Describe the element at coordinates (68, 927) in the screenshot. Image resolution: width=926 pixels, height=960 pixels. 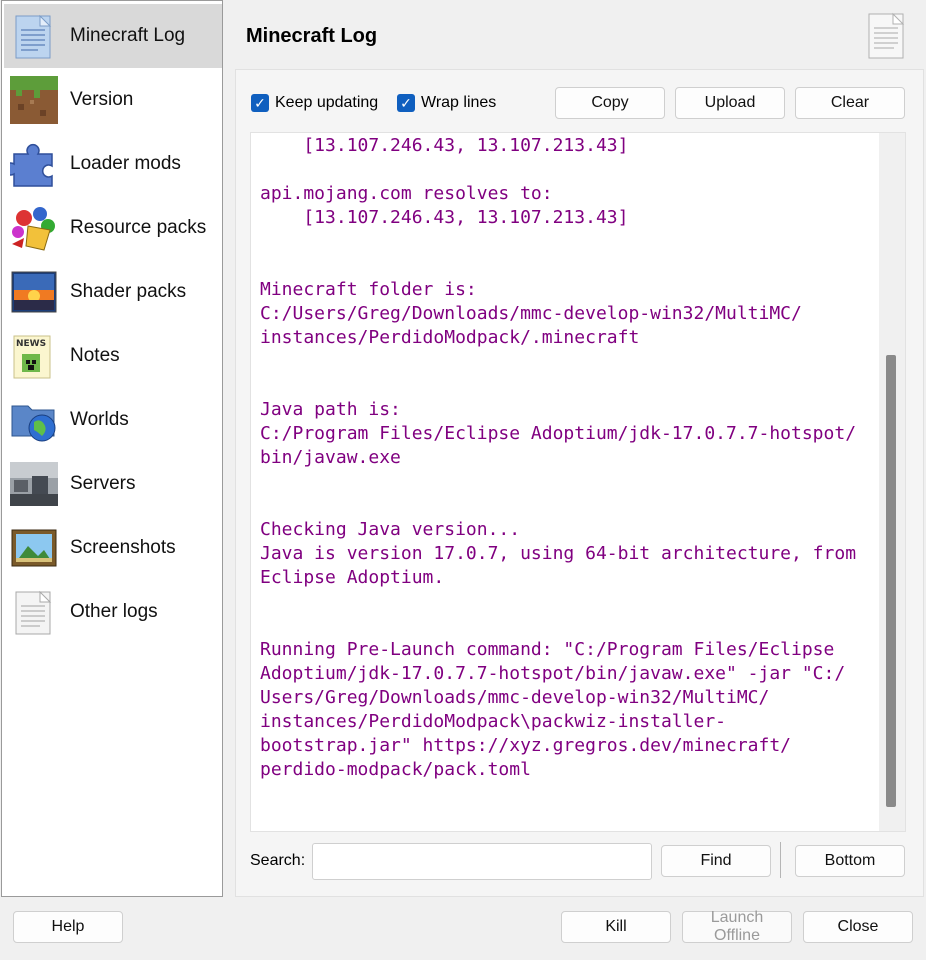
I see `help-button: Help` at that location.